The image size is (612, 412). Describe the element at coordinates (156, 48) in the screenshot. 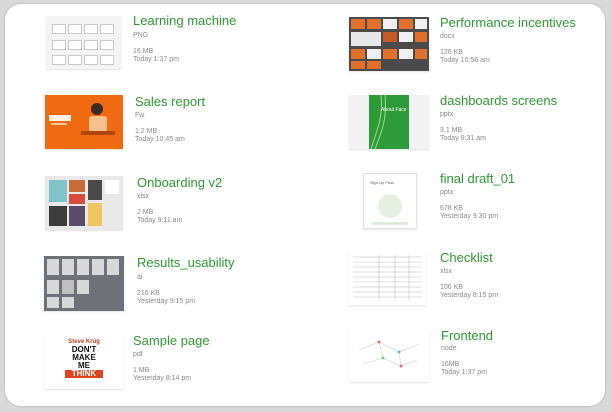

I see `file-meta: PNG 16 MB Today 1:37 pm` at that location.